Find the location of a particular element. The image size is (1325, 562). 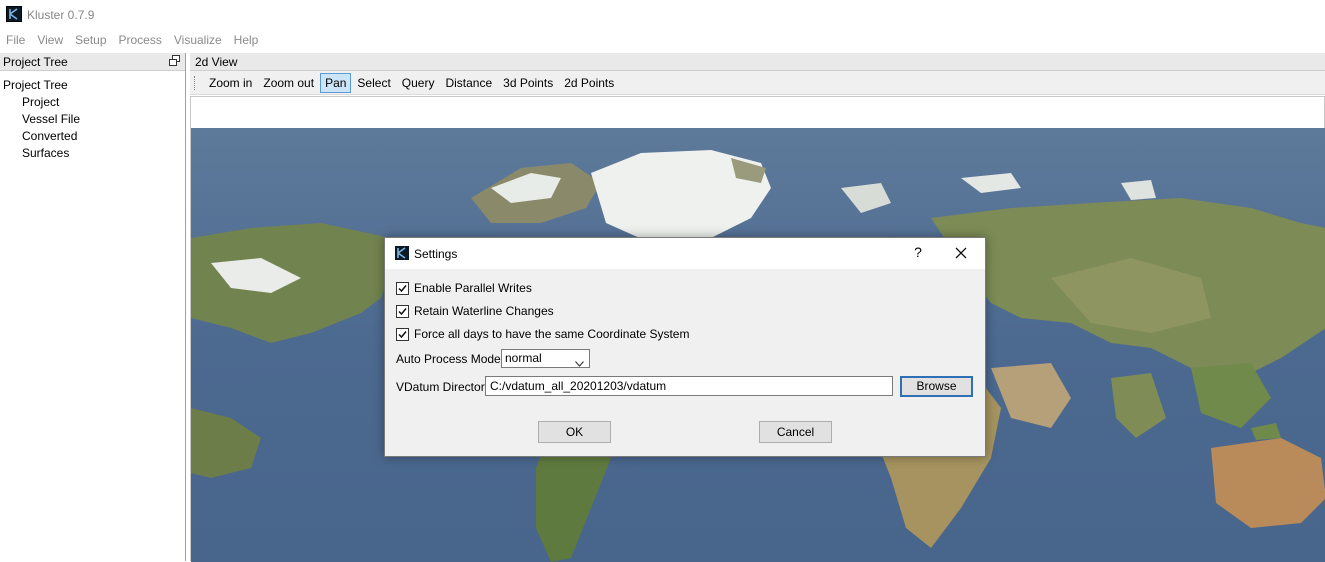

undock-icon is located at coordinates (174, 60).